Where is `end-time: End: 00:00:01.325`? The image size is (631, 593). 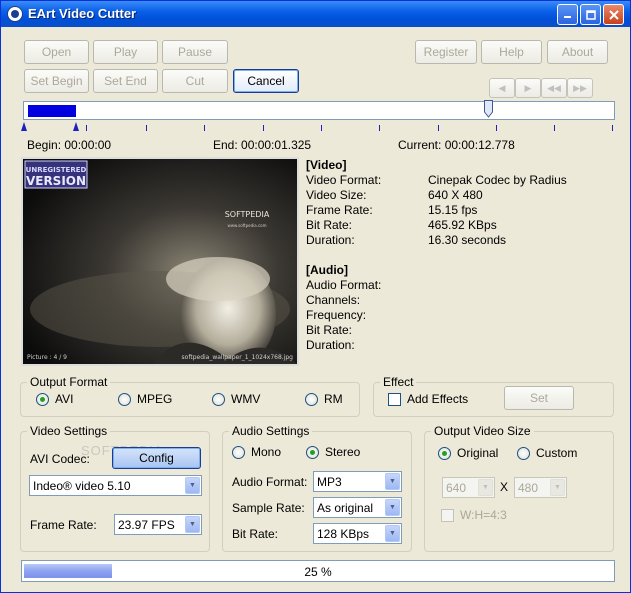
end-time: End: 00:00:01.325 is located at coordinates (262, 145).